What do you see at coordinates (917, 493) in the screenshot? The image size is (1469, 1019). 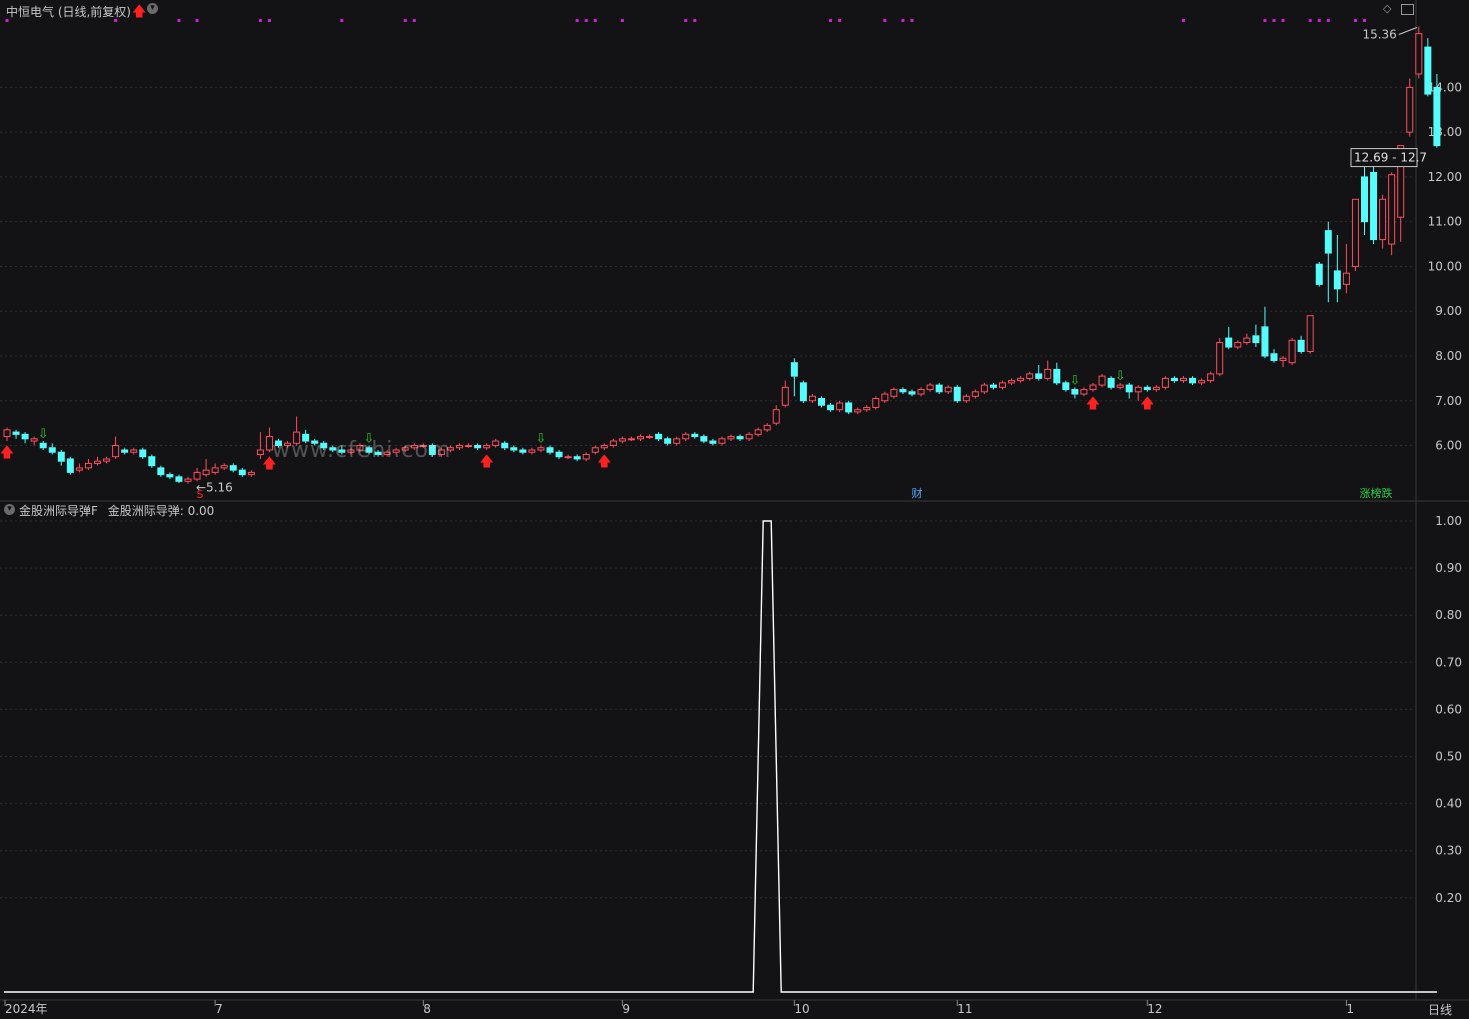 I see `finance-event-label: 财` at bounding box center [917, 493].